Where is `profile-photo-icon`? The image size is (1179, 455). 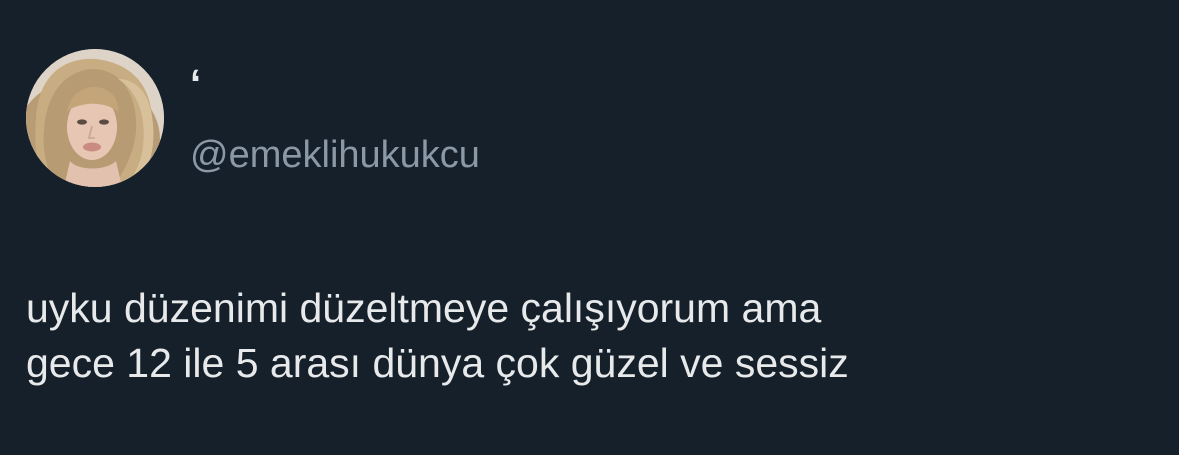 profile-photo-icon is located at coordinates (95, 118).